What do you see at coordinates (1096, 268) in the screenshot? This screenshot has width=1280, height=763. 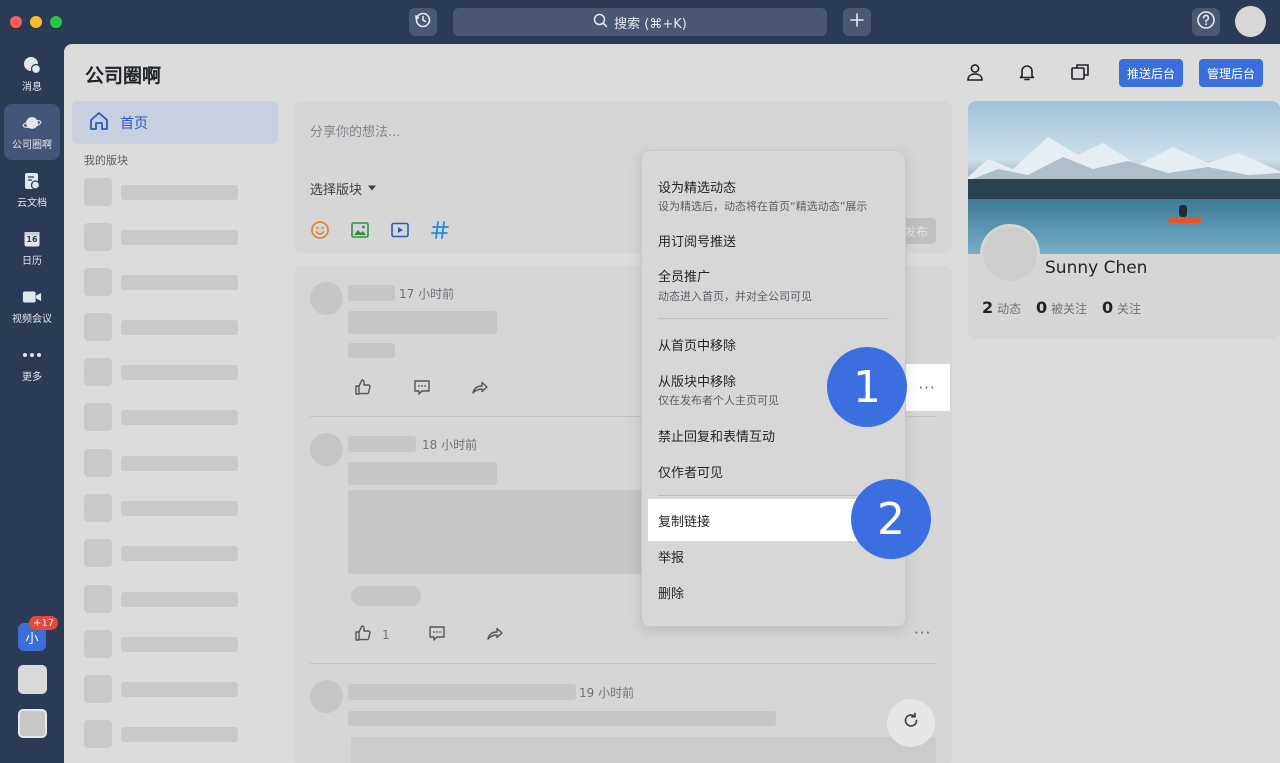 I see `profile-name: Sunny Chen` at bounding box center [1096, 268].